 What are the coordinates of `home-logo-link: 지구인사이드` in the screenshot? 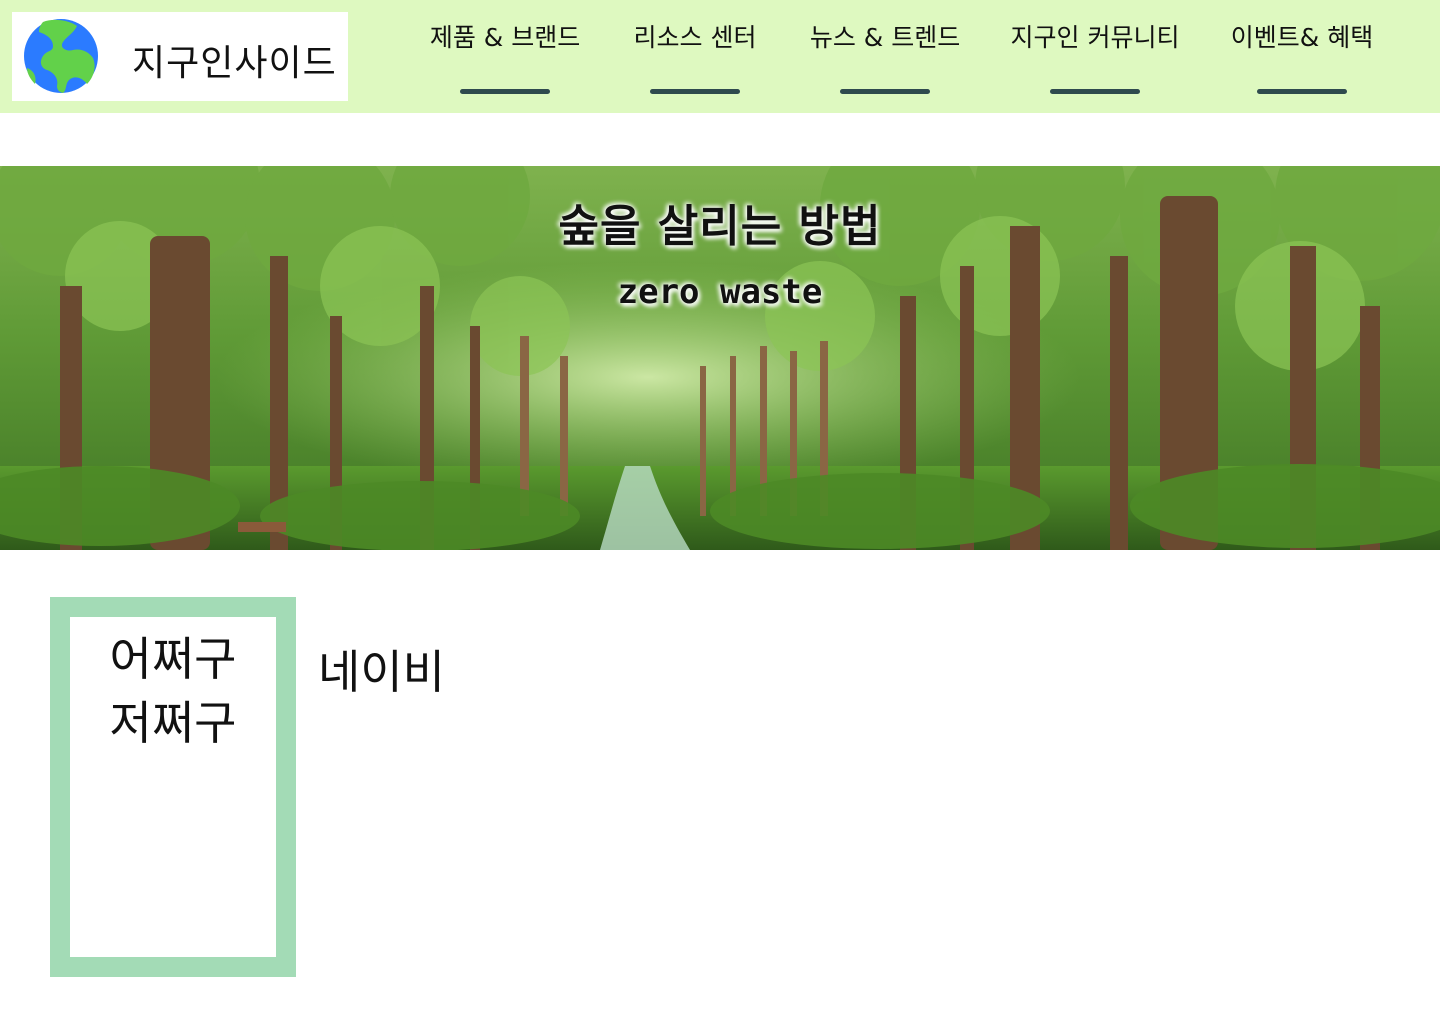 It's located at (180, 56).